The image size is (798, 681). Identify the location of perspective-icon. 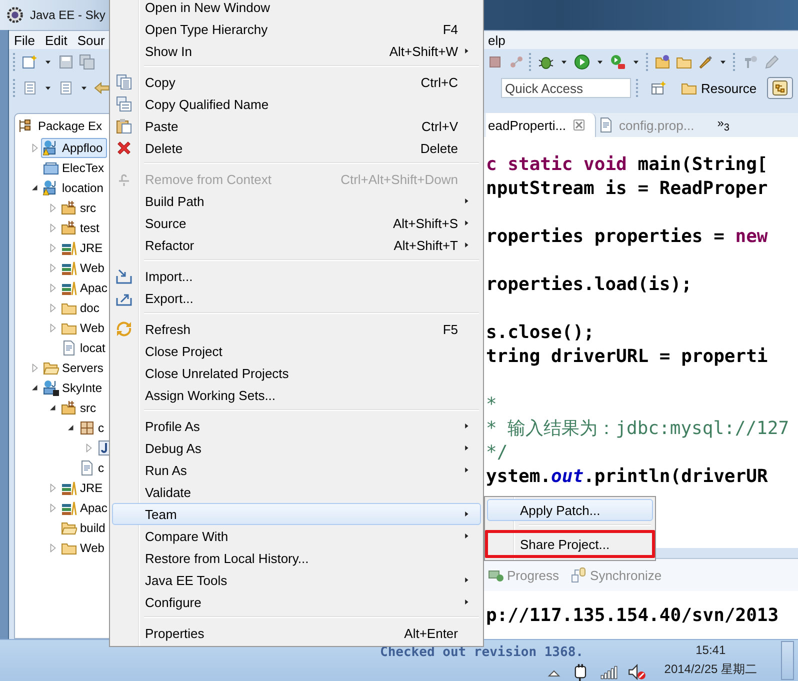
(780, 88).